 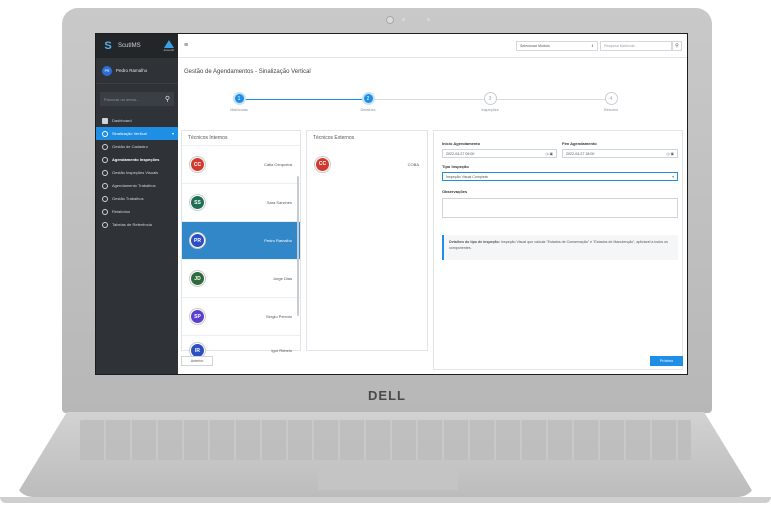 I want to click on sidebar-item-label: Relatórios, so click(x=121, y=211).